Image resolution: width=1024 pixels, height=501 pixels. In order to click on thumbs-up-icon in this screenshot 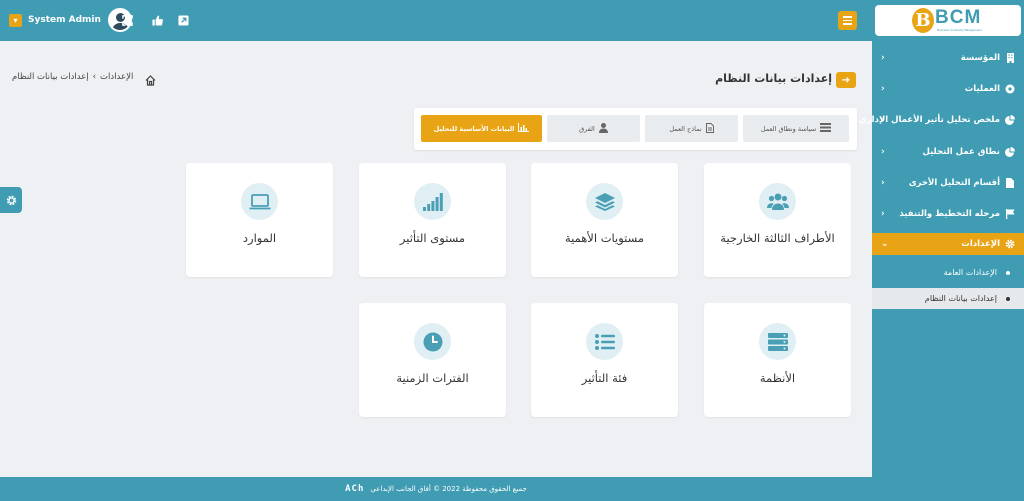, I will do `click(157, 20)`.